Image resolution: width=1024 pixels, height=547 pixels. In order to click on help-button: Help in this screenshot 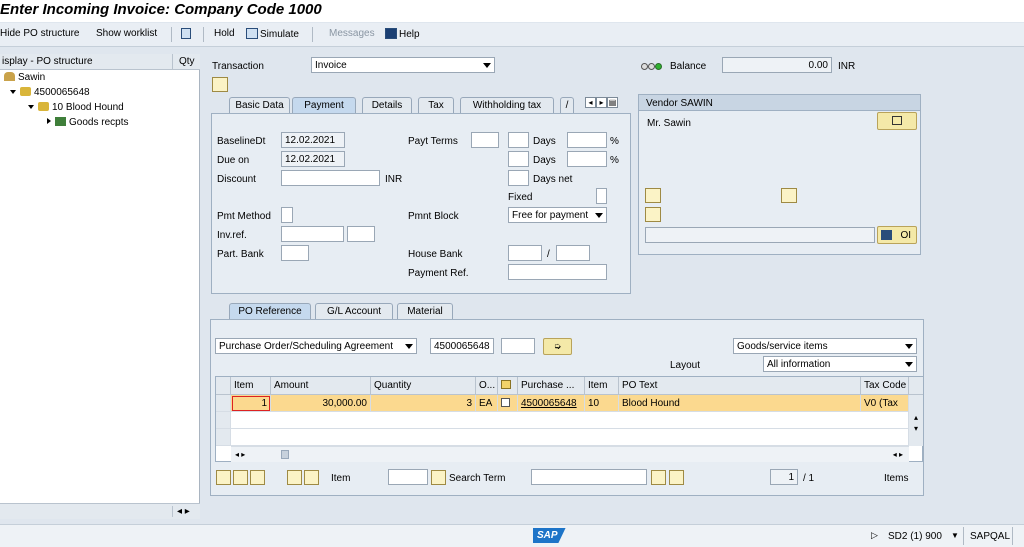, I will do `click(402, 34)`.